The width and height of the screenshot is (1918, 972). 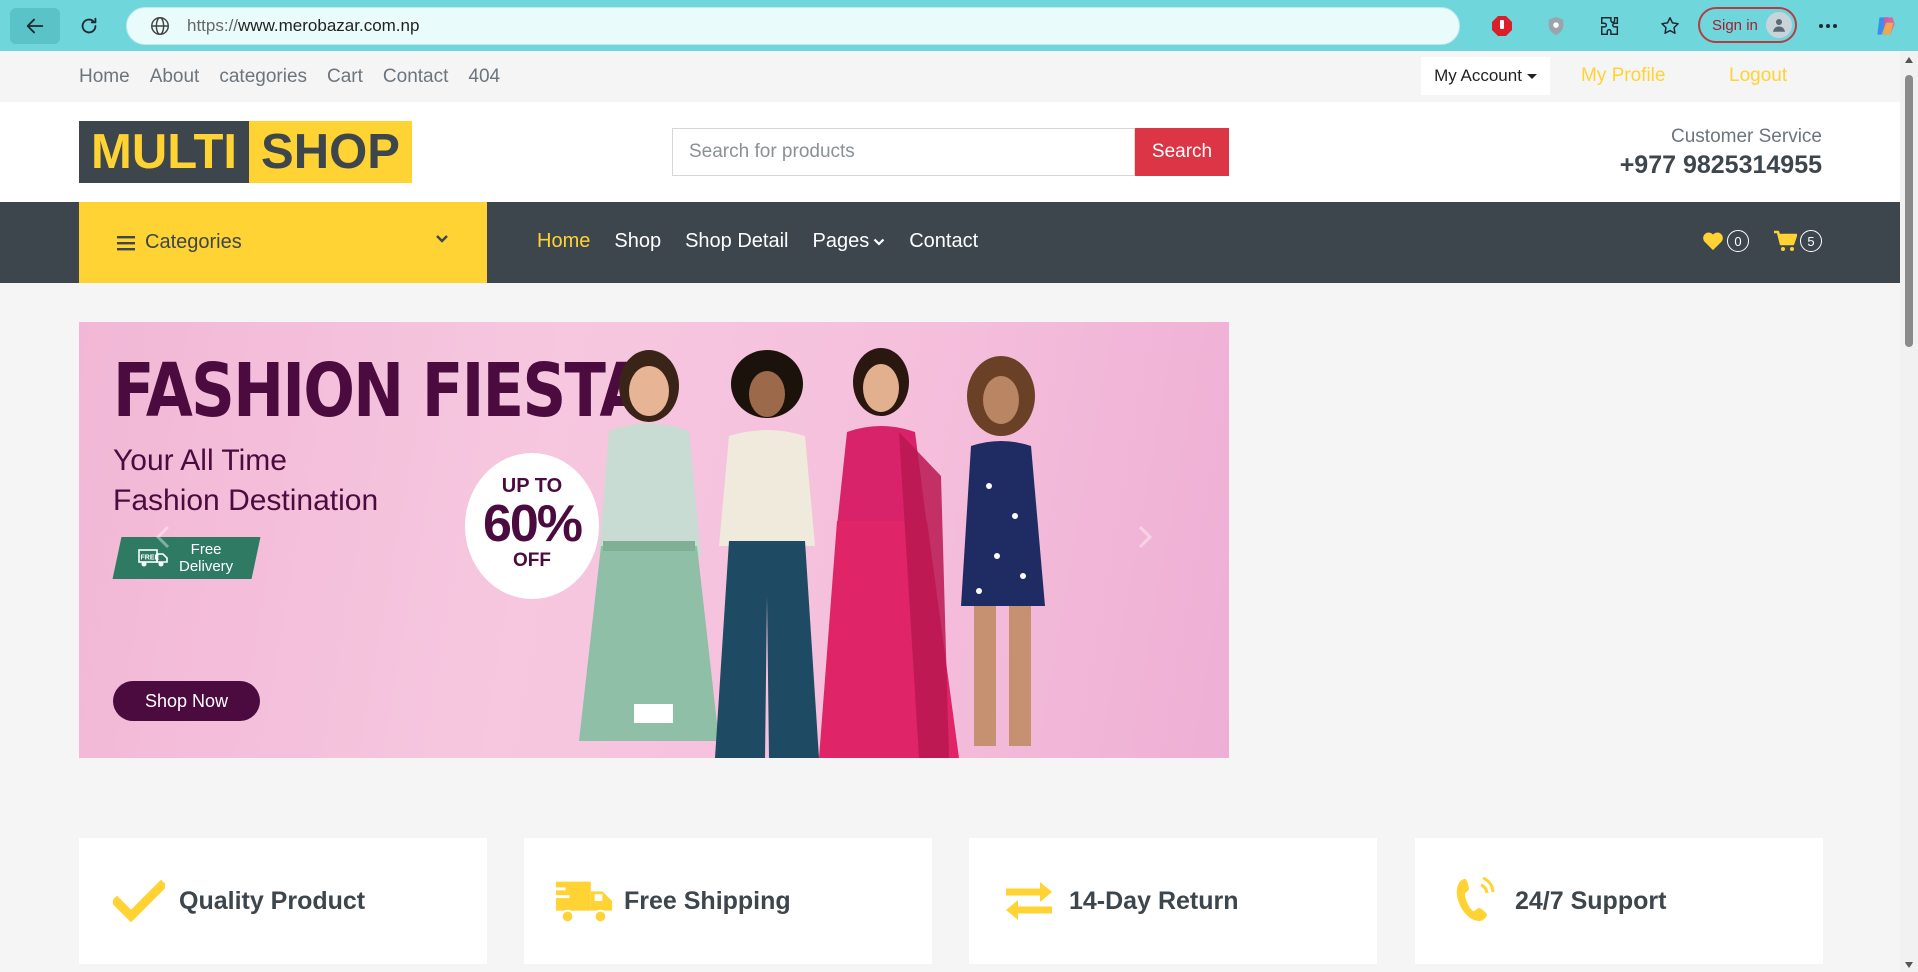 I want to click on phone-volume-icon, so click(x=1475, y=898).